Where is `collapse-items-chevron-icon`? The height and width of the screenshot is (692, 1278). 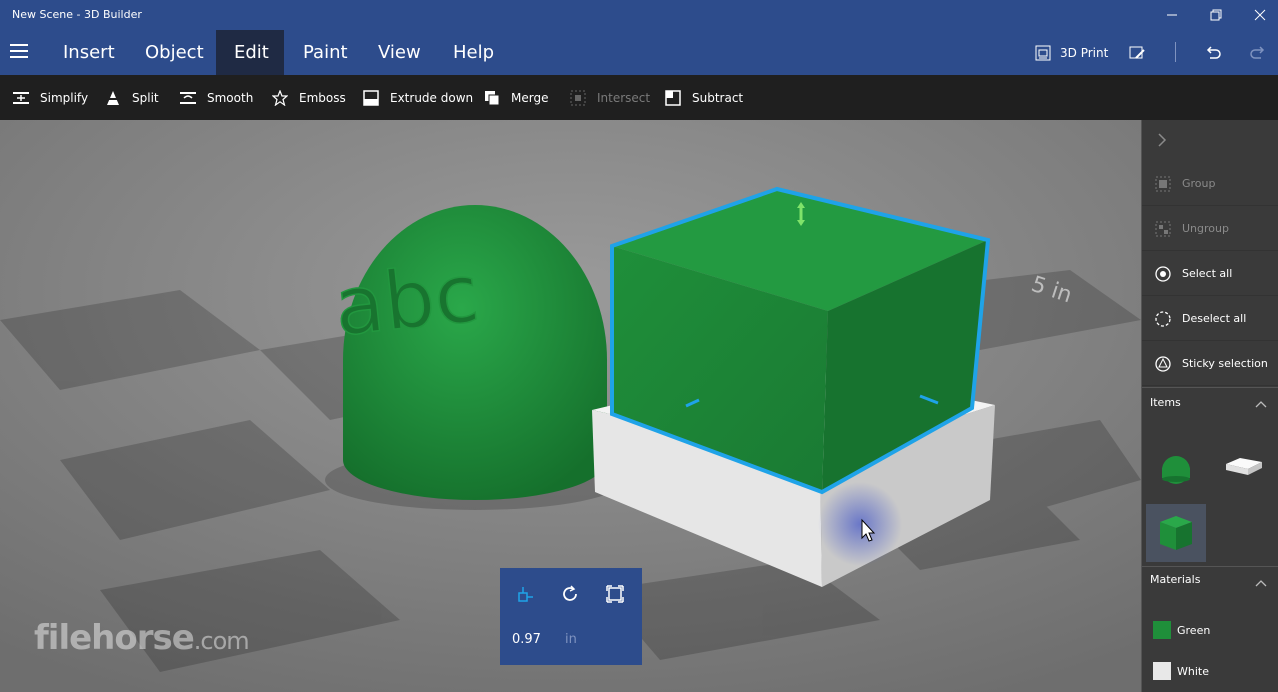
collapse-items-chevron-icon is located at coordinates (1261, 404).